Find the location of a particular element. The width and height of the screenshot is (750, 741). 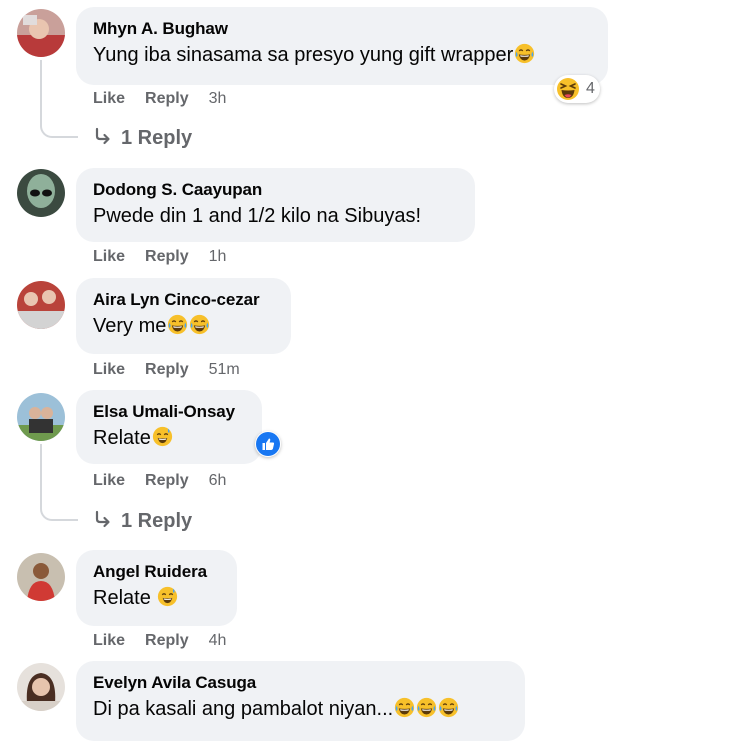

comment-timestamp: 4h is located at coordinates (218, 640).